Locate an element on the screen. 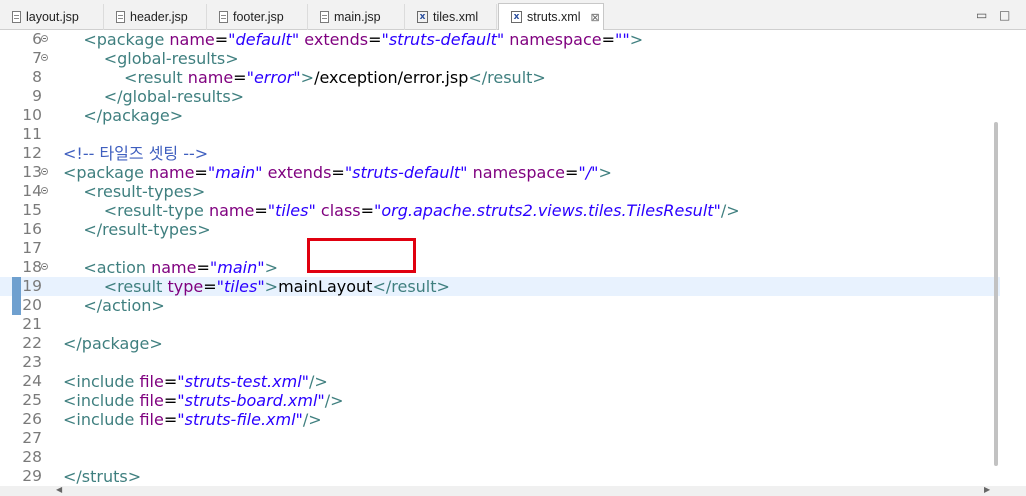  scroll-left-arrow-icon: ◀ is located at coordinates (59, 489).